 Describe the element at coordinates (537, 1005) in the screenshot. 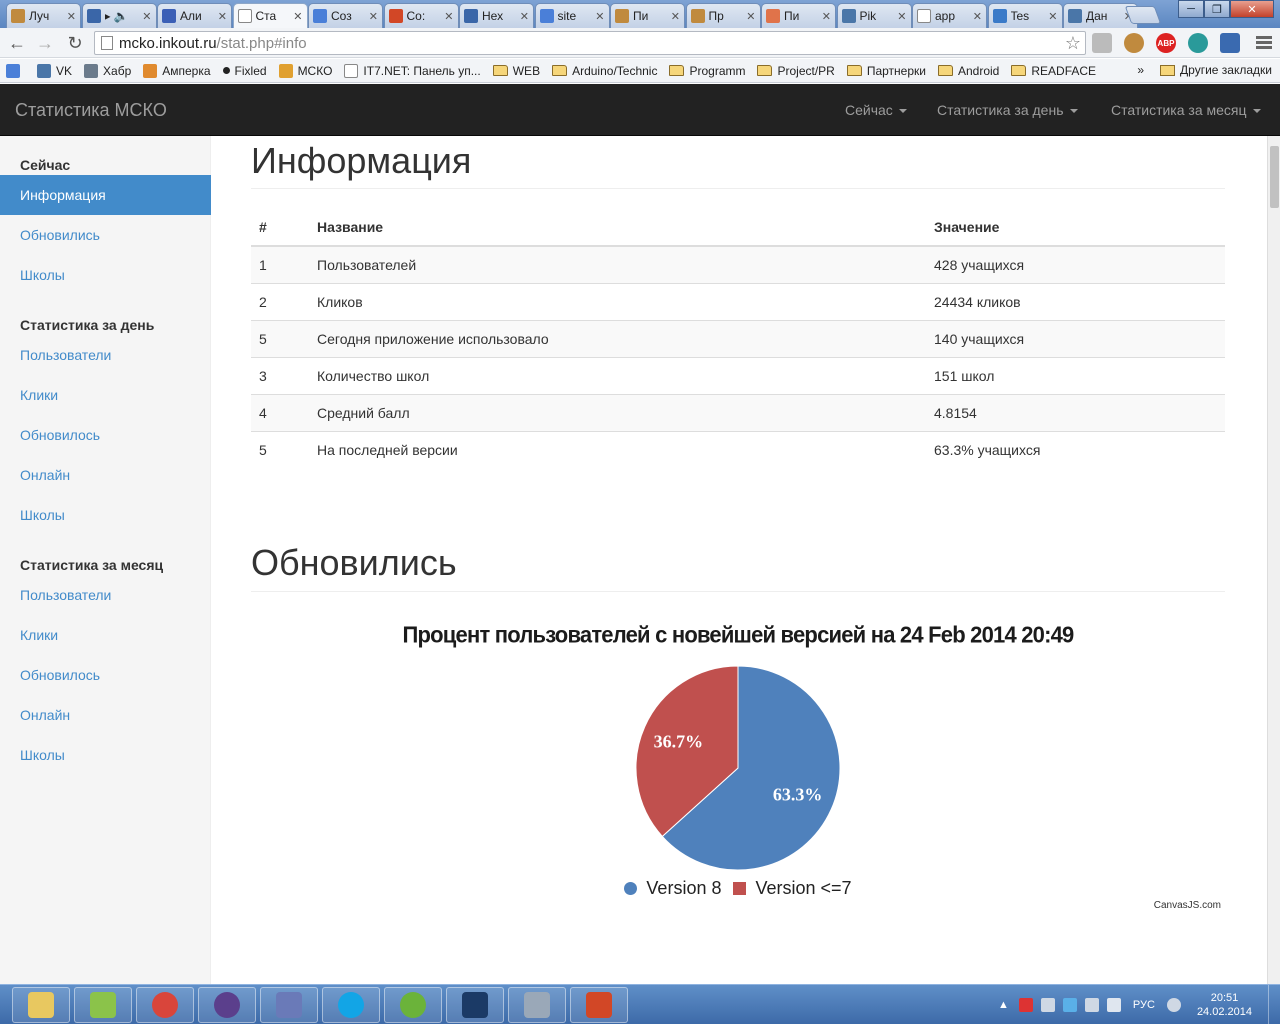

I see `taskbar-app-calculator` at that location.